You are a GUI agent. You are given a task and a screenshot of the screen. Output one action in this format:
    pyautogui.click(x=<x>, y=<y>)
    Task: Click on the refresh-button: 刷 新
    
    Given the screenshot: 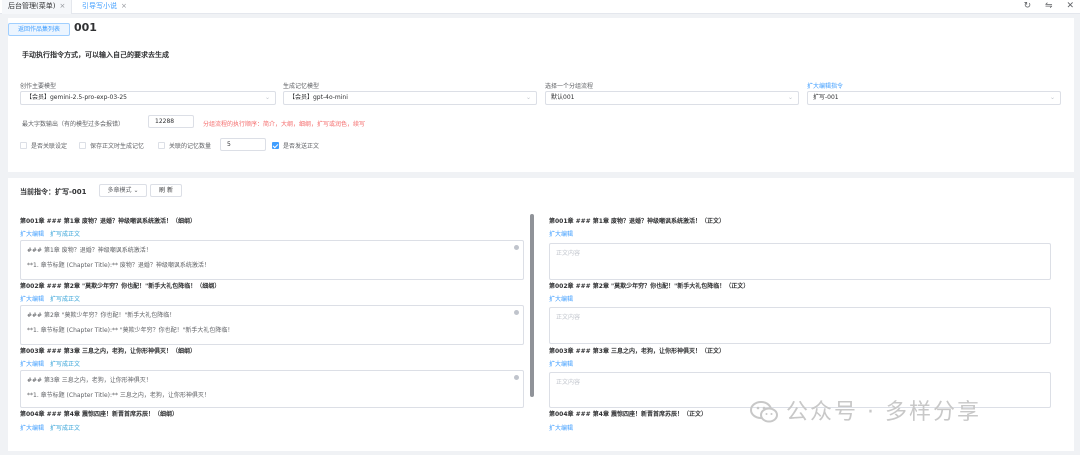 What is the action you would take?
    pyautogui.click(x=166, y=190)
    